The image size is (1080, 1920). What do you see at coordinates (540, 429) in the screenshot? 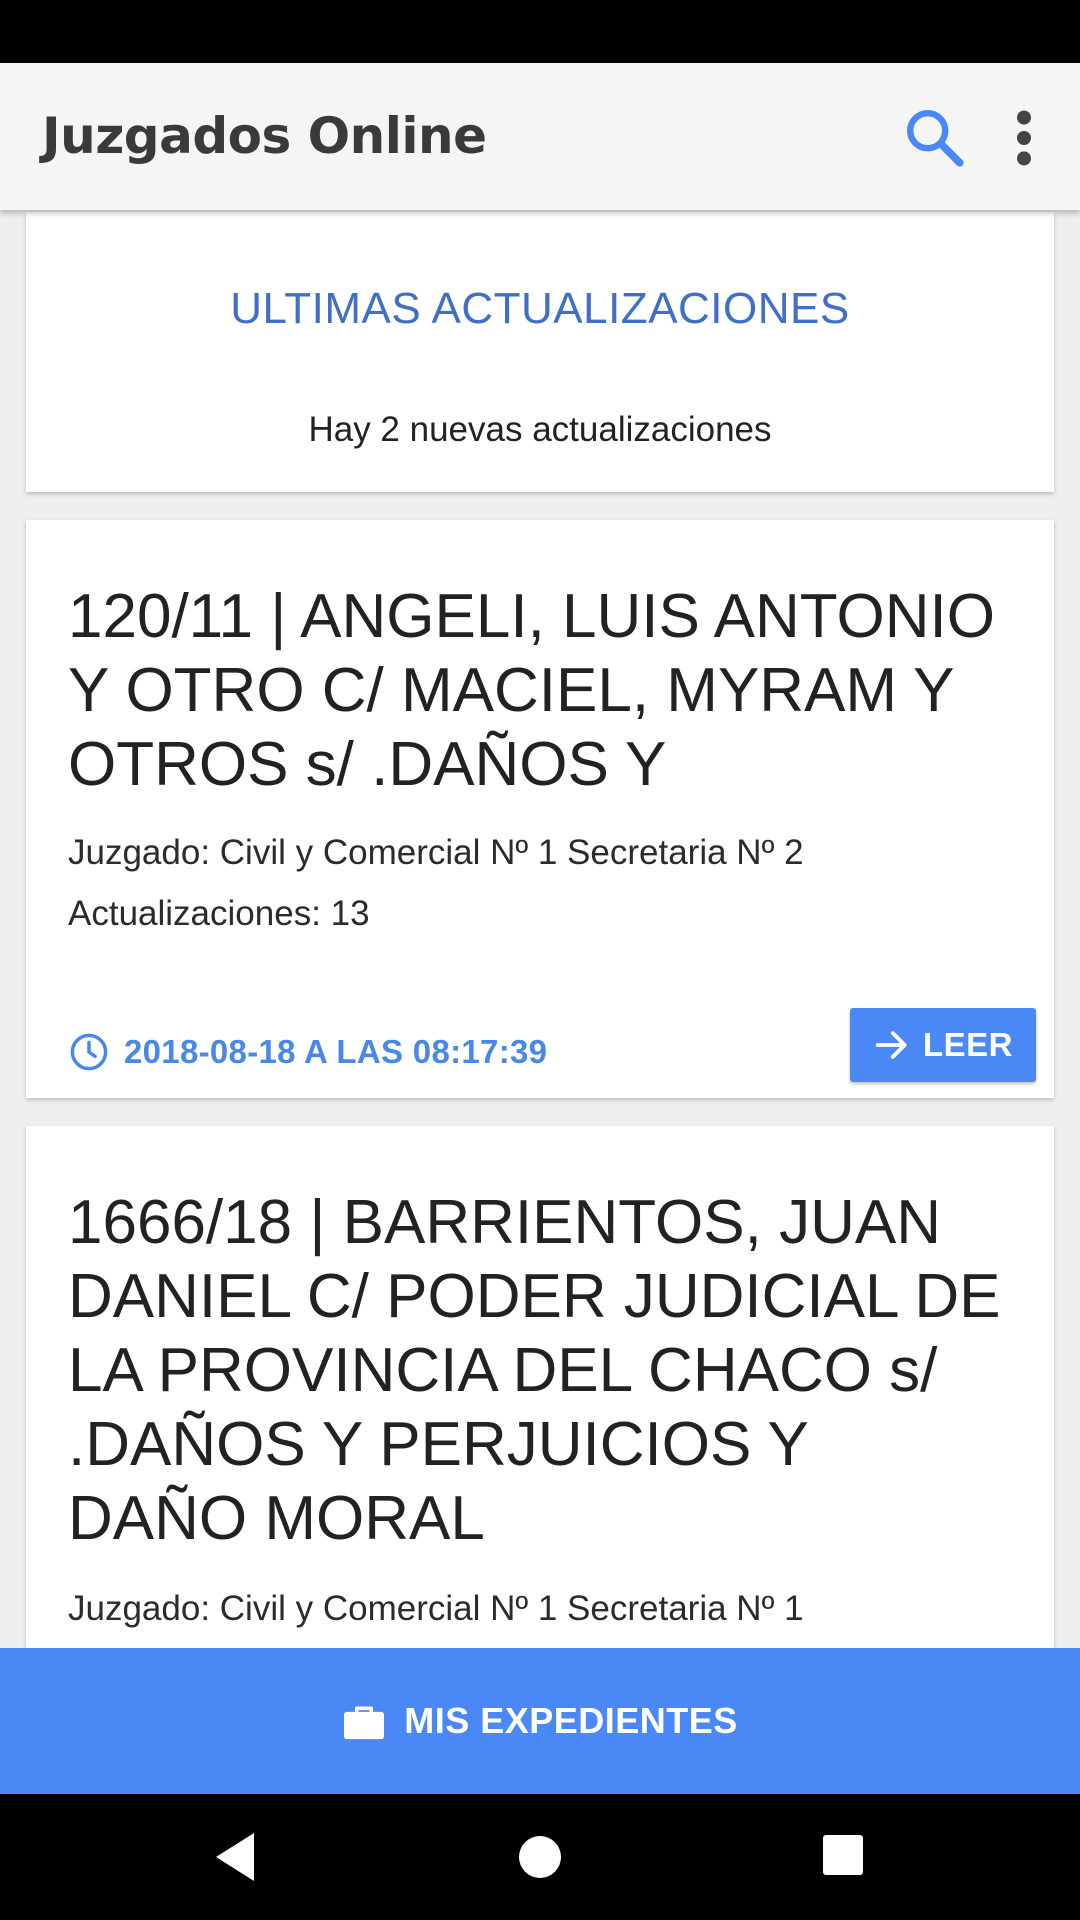
I see `updates-count-text: Hay 2 nuevas actualizaciones` at bounding box center [540, 429].